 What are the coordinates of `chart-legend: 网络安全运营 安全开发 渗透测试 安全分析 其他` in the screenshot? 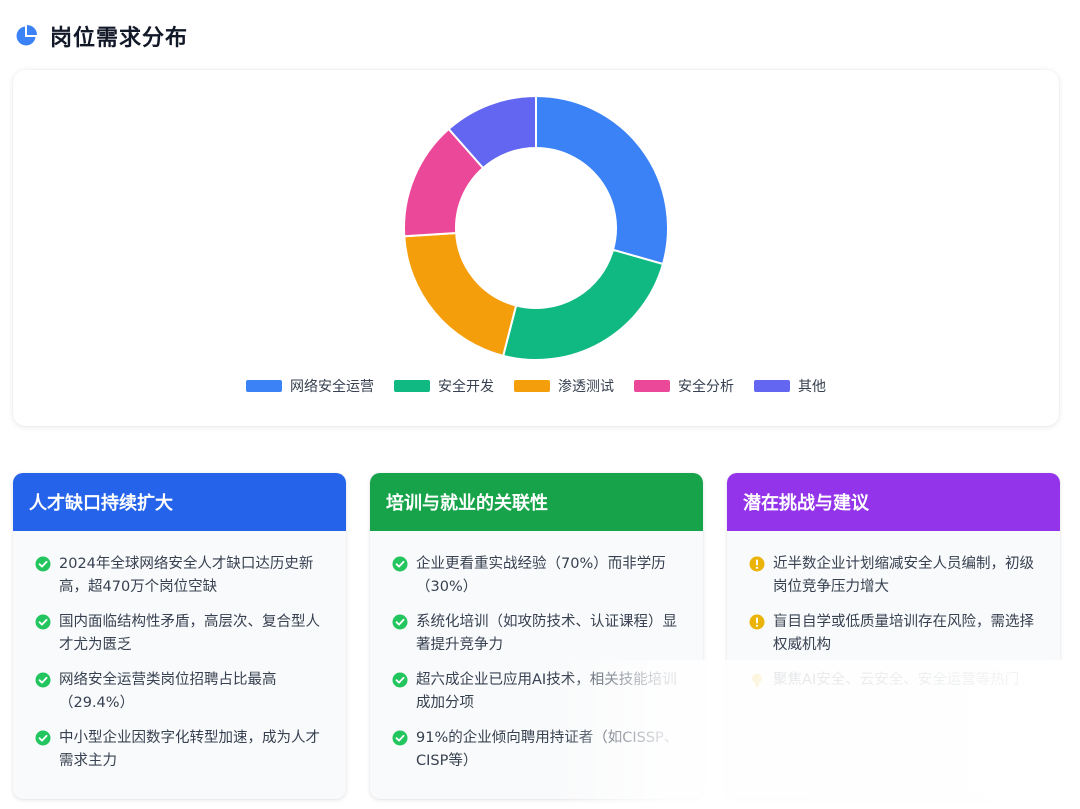 It's located at (536, 386).